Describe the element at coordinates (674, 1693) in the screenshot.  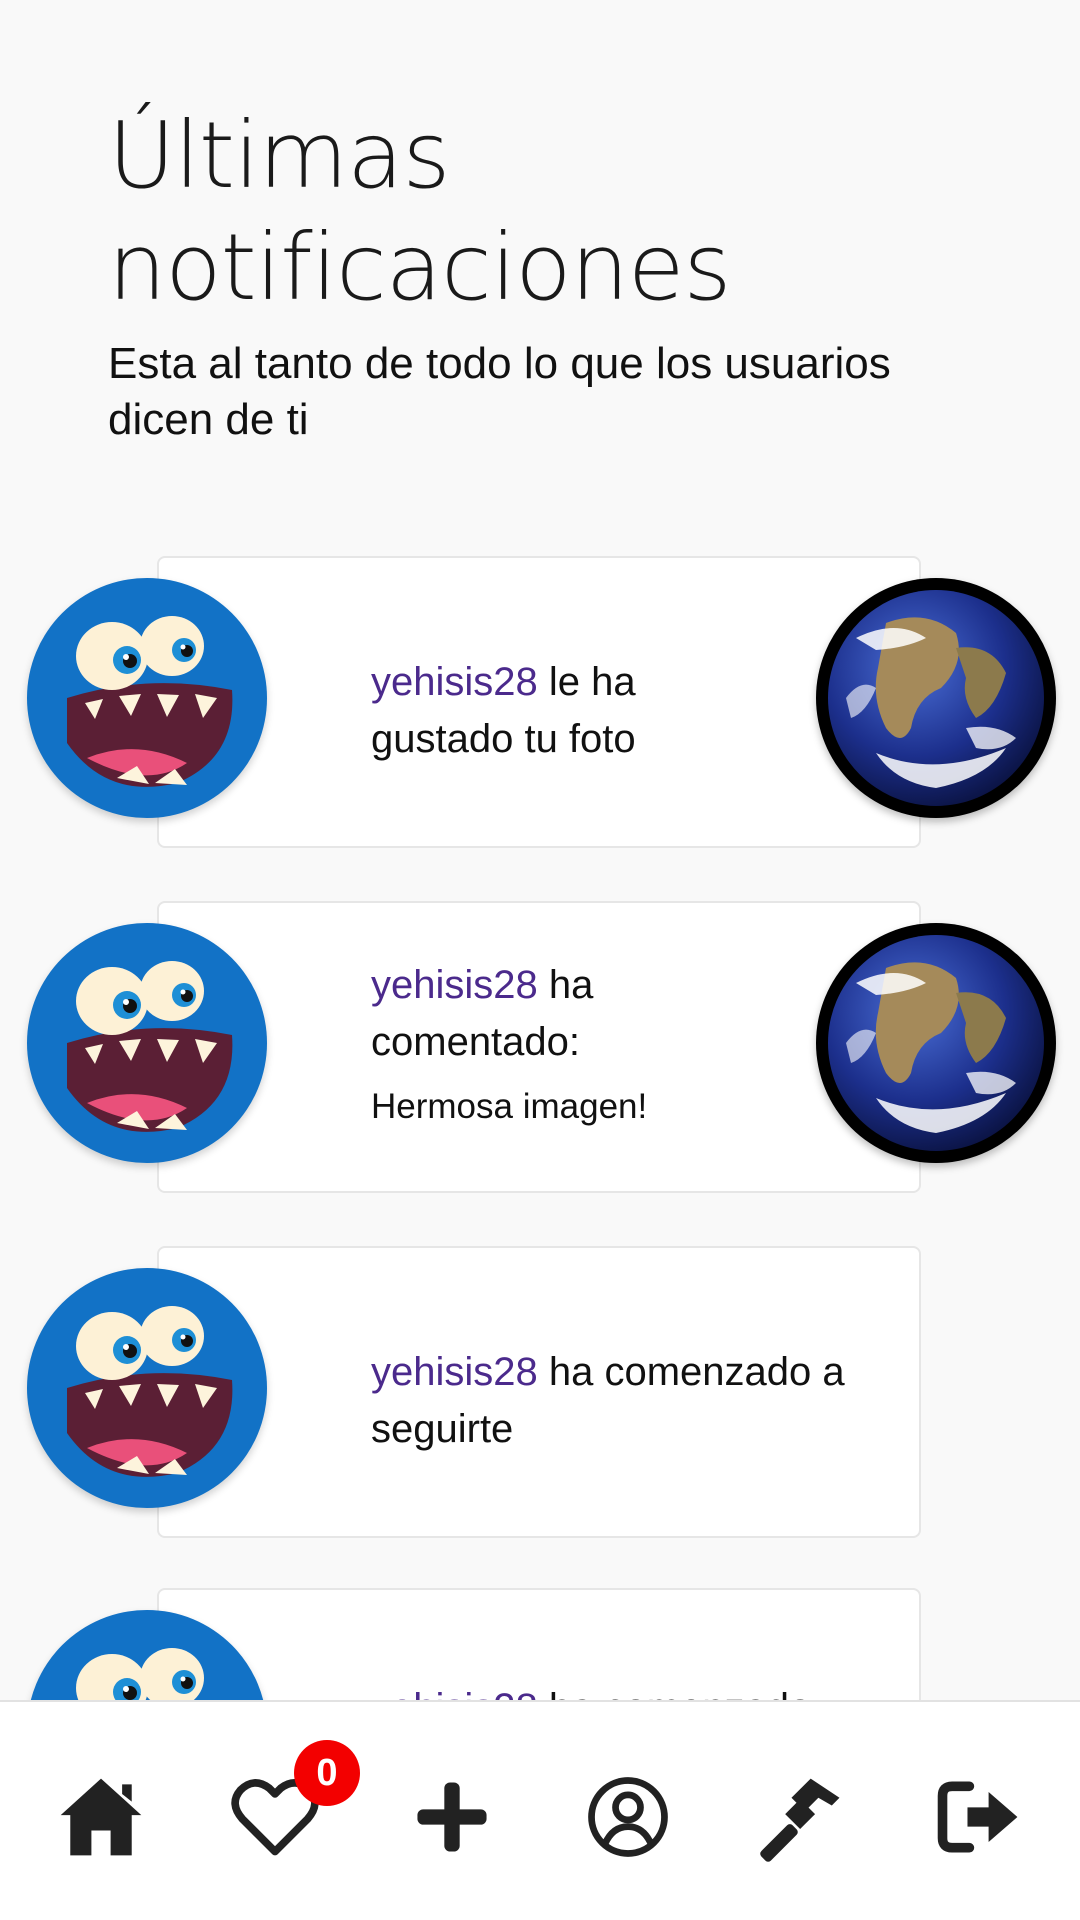
I see `notification-action: ha comenzado` at that location.